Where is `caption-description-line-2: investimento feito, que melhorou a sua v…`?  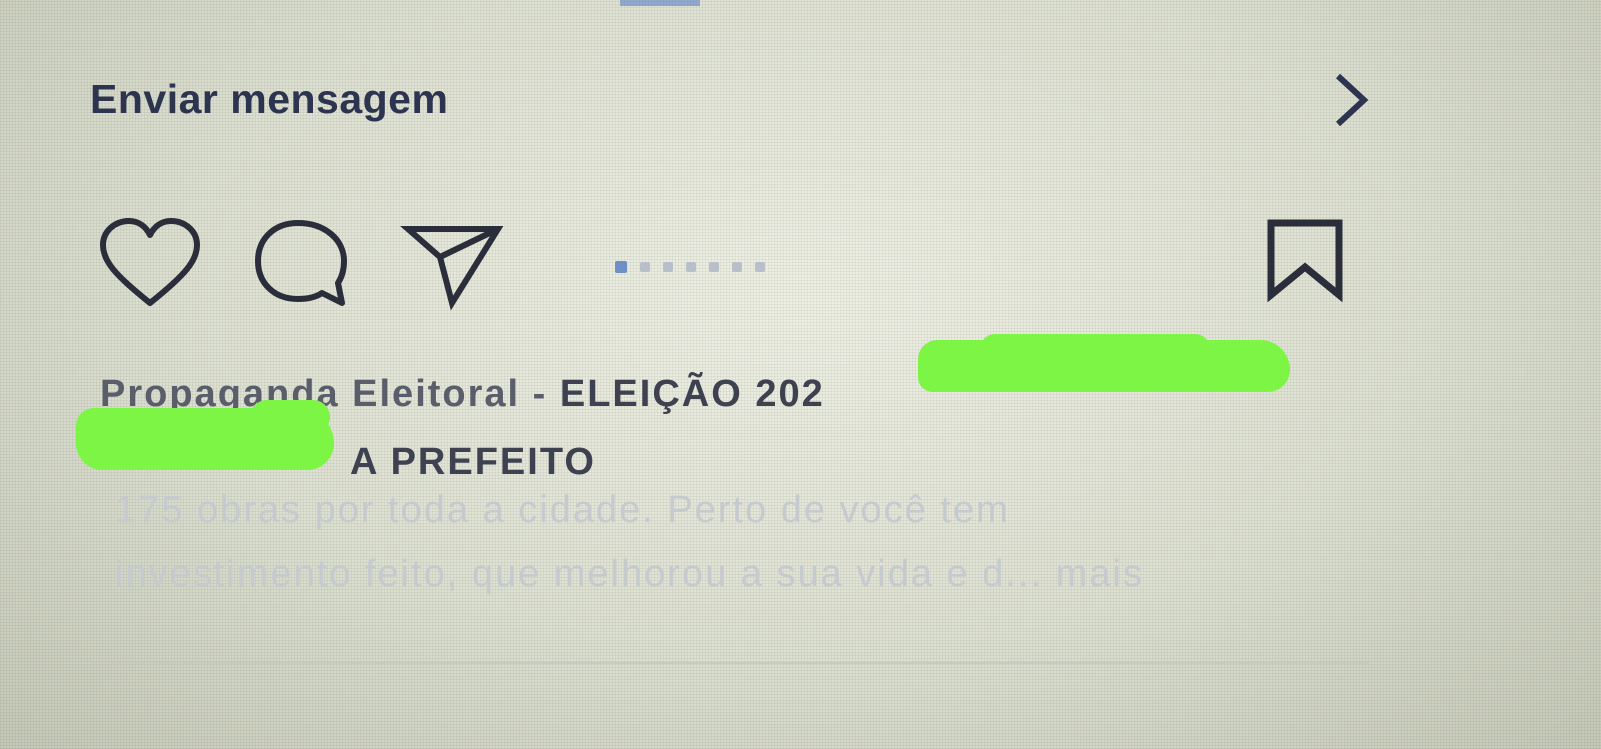
caption-description-line-2: investimento feito, que melhorou a sua v… is located at coordinates (725, 574).